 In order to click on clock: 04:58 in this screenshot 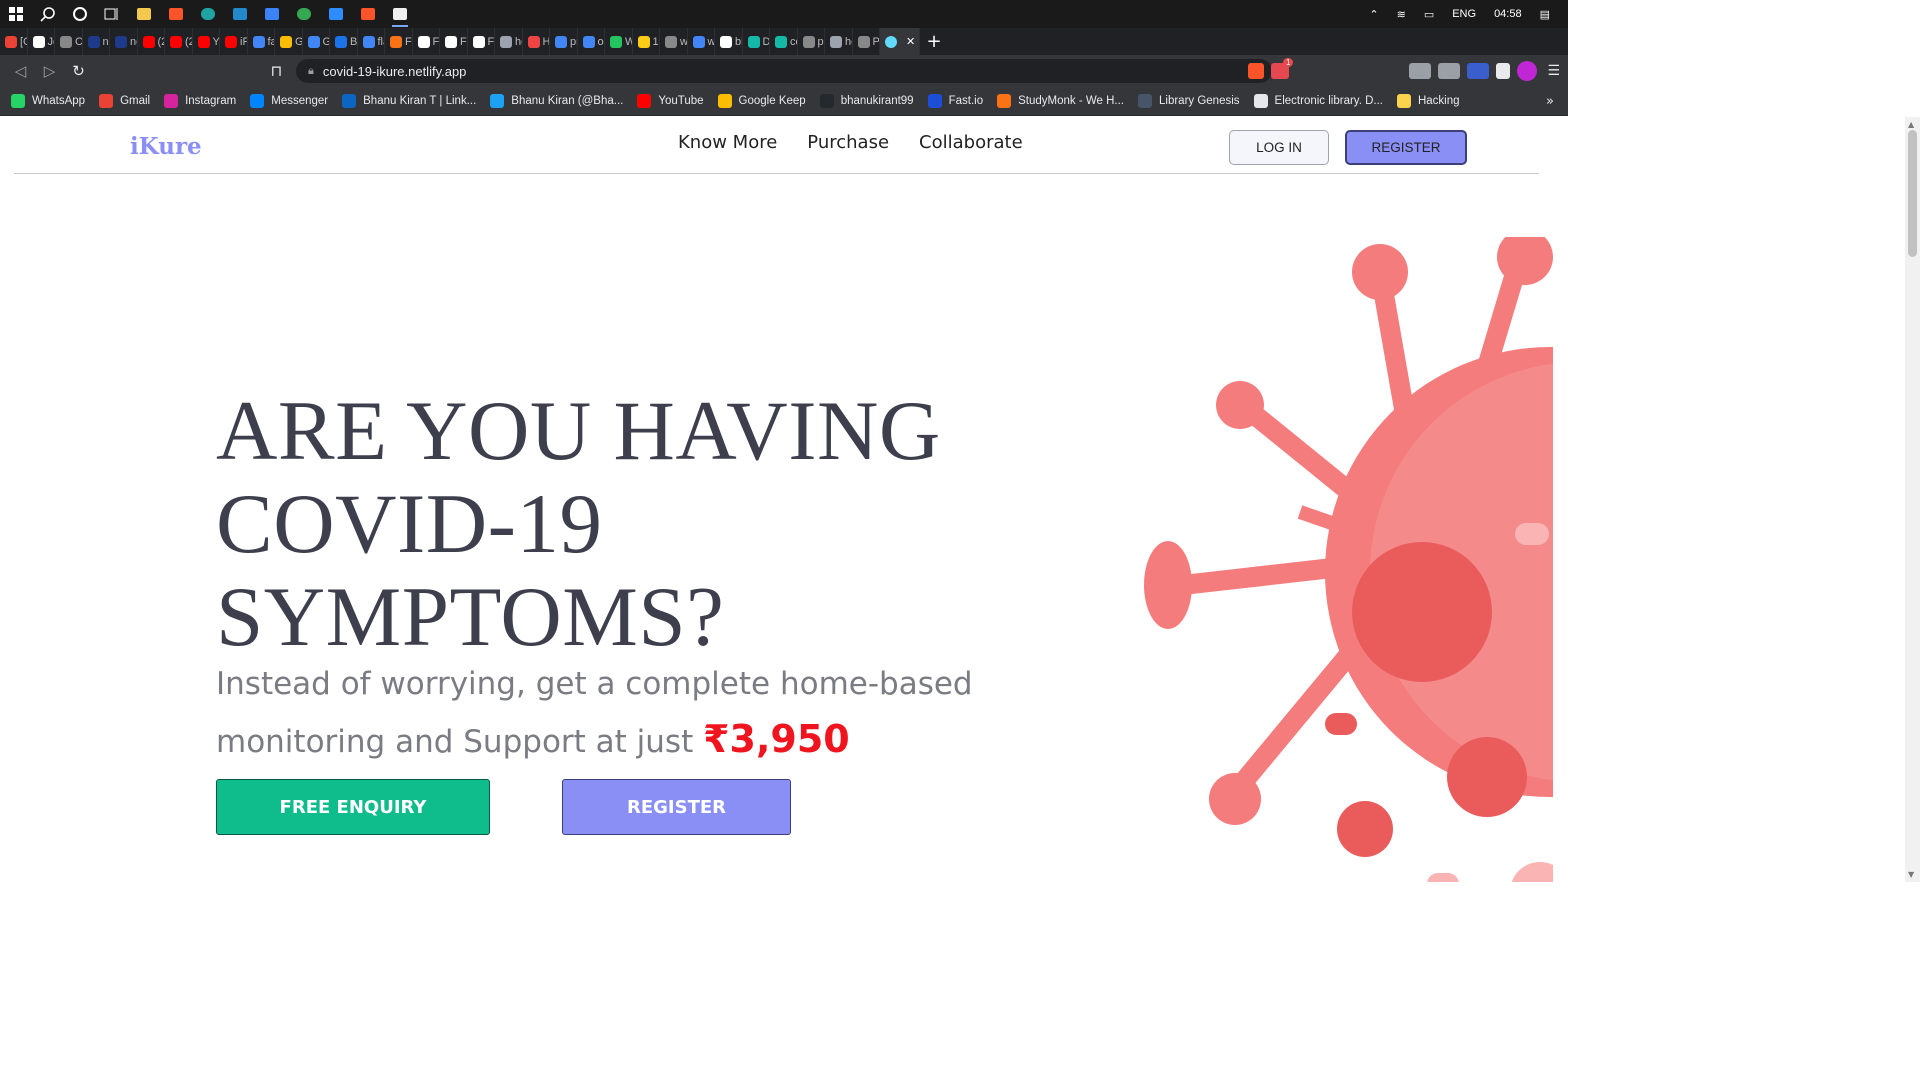, I will do `click(1508, 14)`.